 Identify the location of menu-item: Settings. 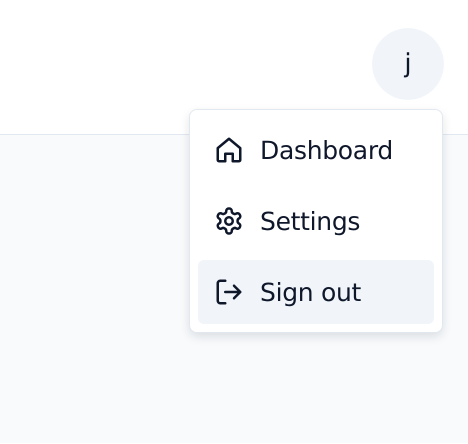
(316, 221).